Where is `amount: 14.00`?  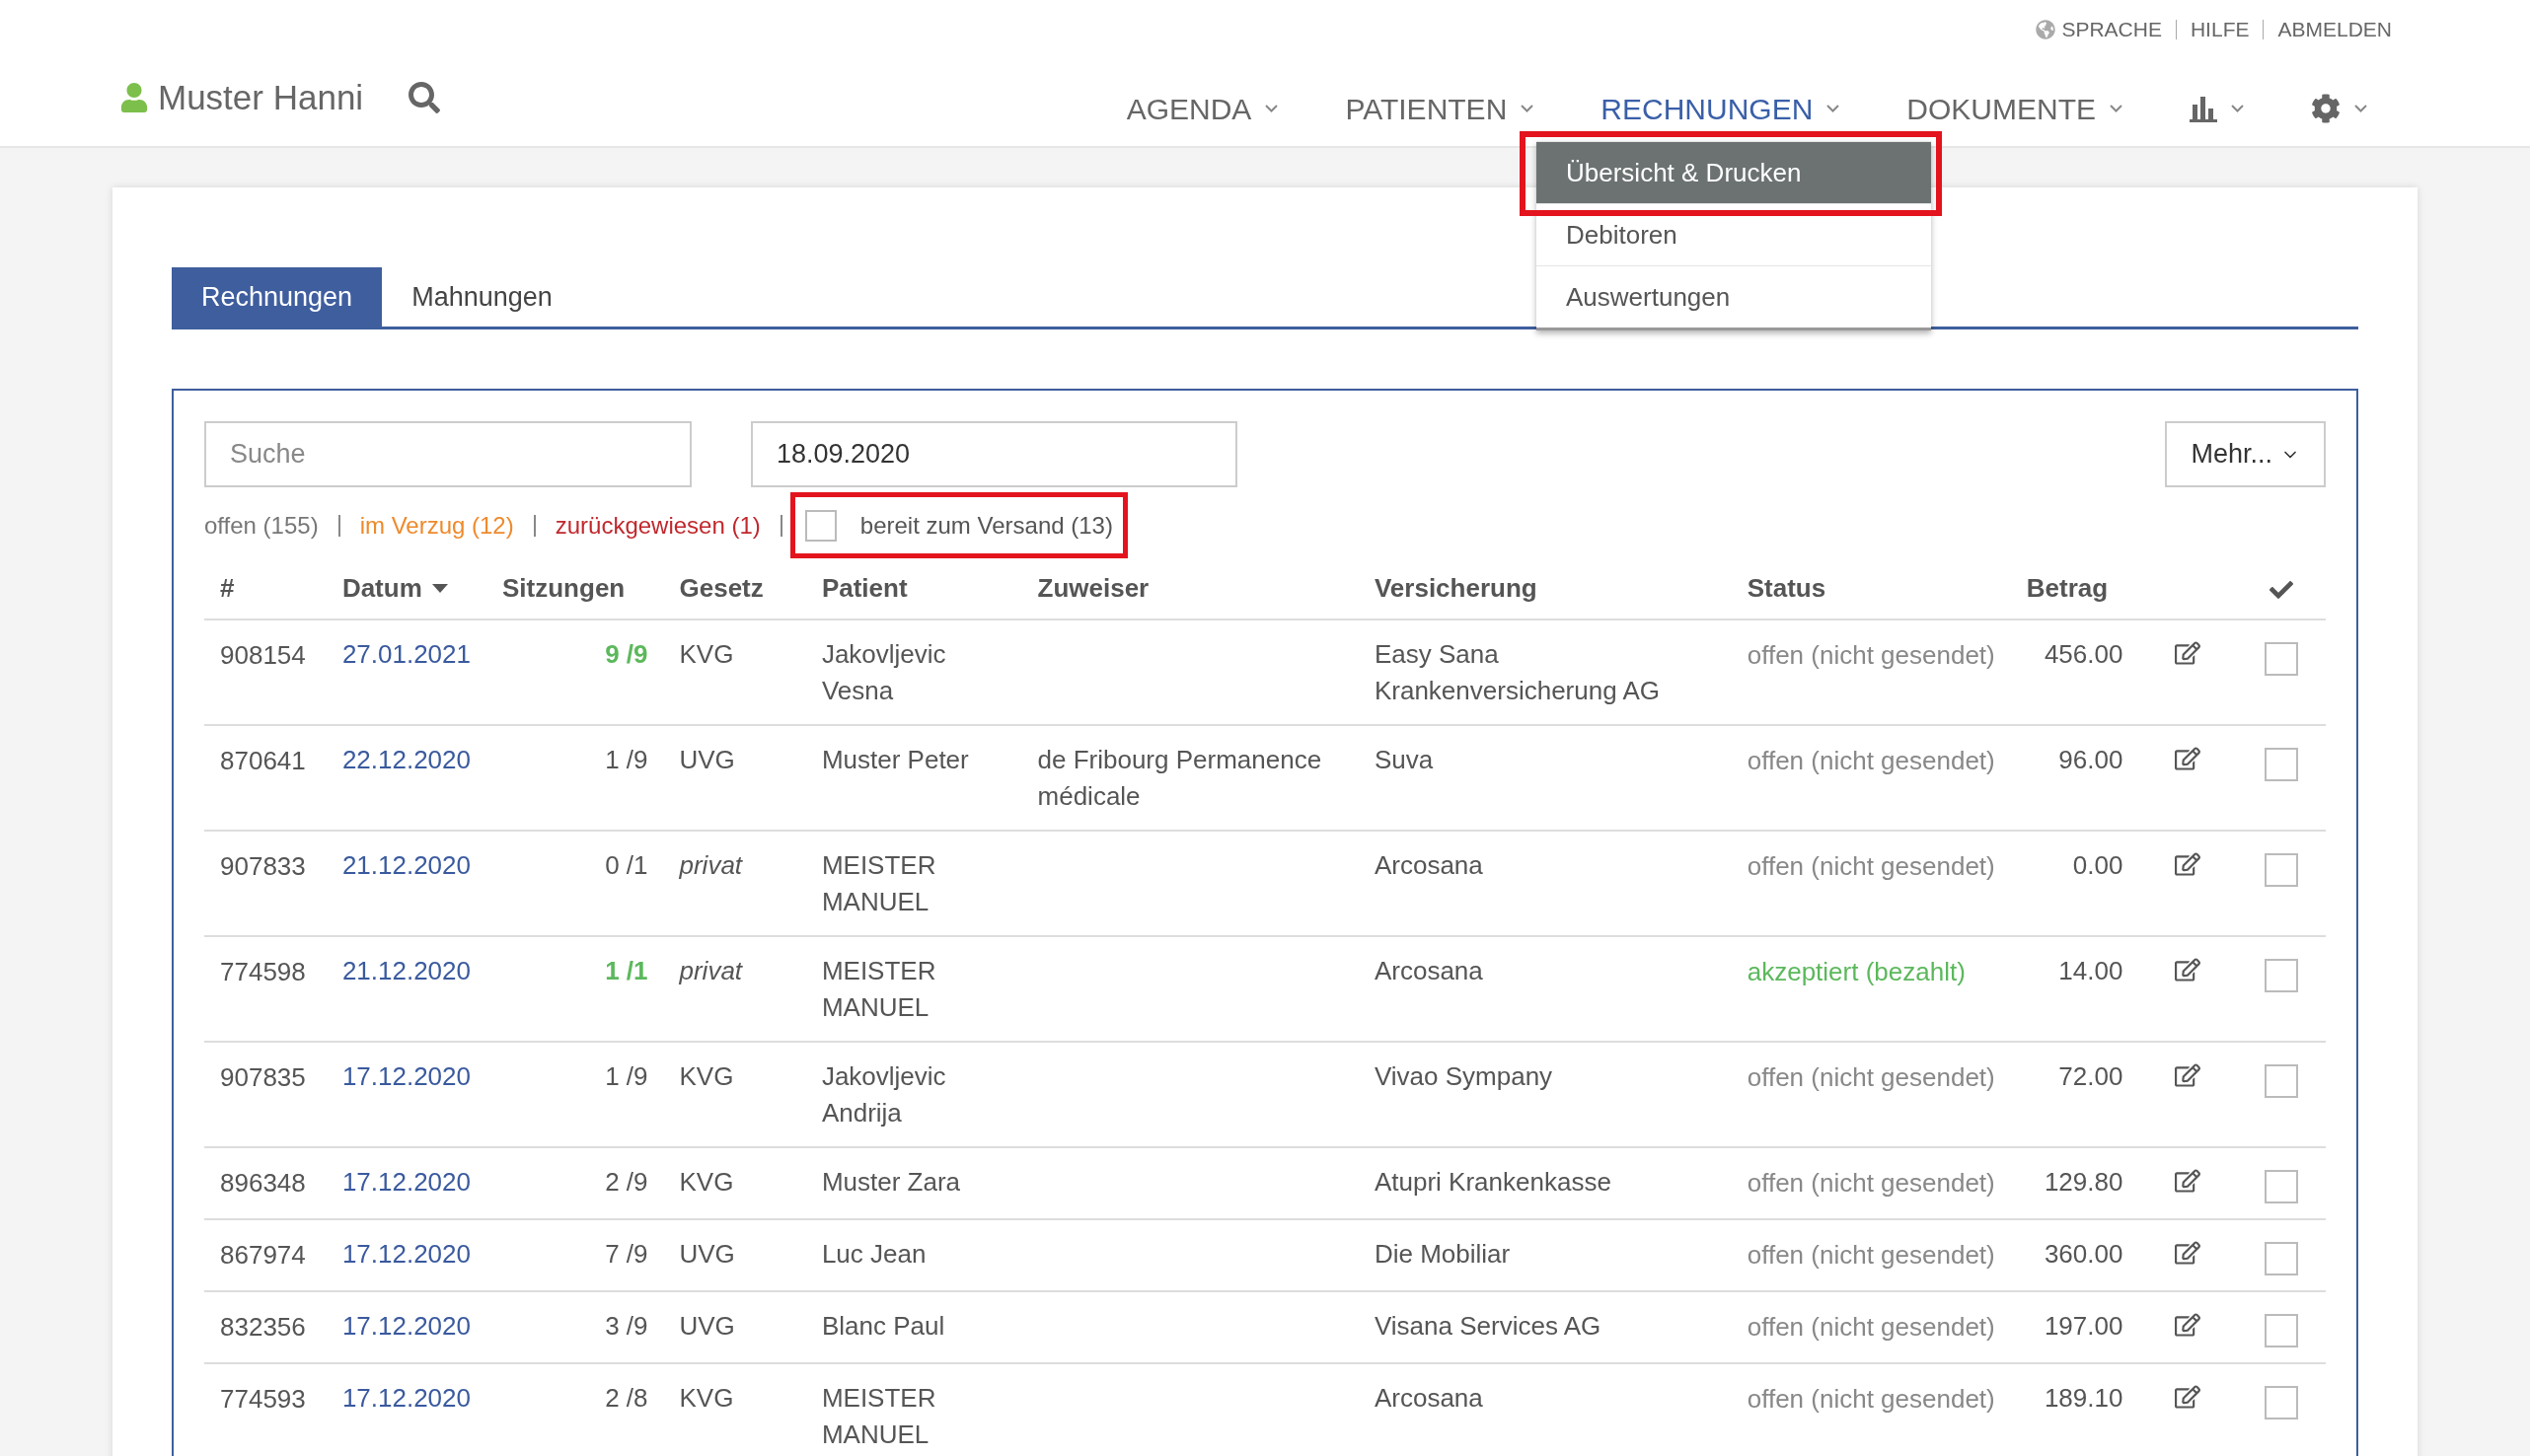 amount: 14.00 is located at coordinates (2090, 970).